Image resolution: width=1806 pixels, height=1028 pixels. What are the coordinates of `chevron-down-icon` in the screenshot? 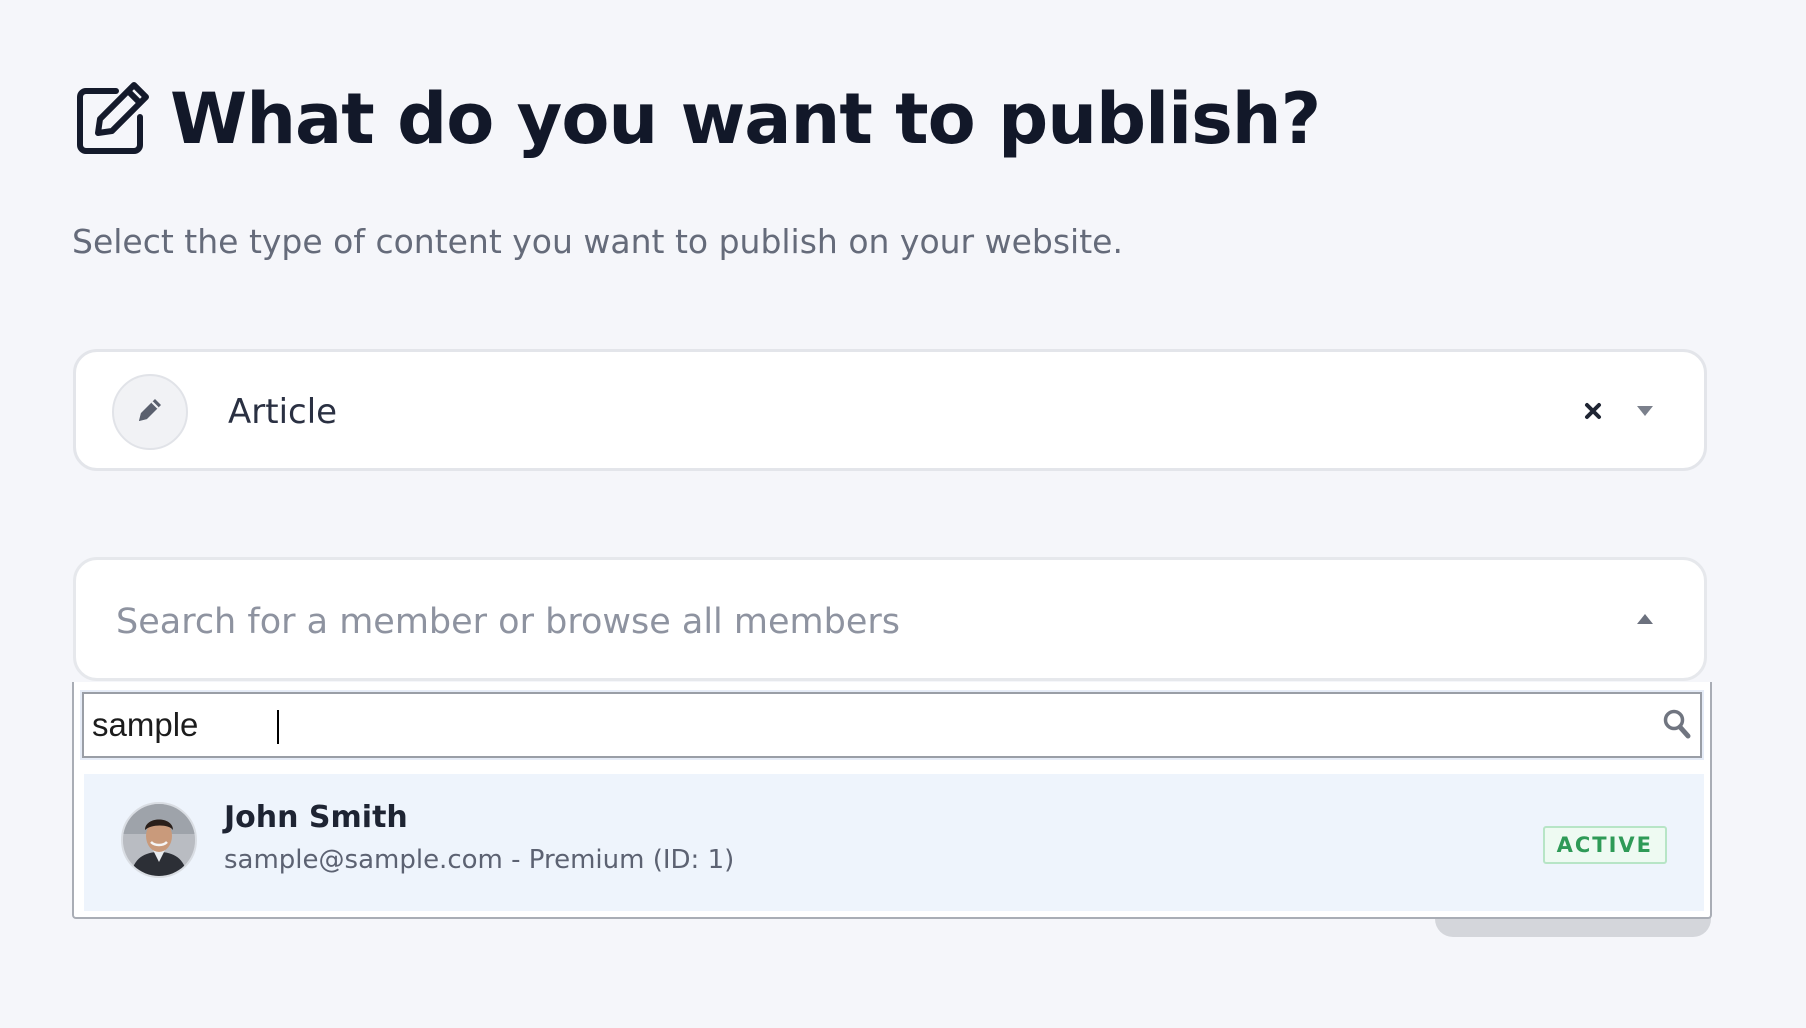 It's located at (1645, 411).